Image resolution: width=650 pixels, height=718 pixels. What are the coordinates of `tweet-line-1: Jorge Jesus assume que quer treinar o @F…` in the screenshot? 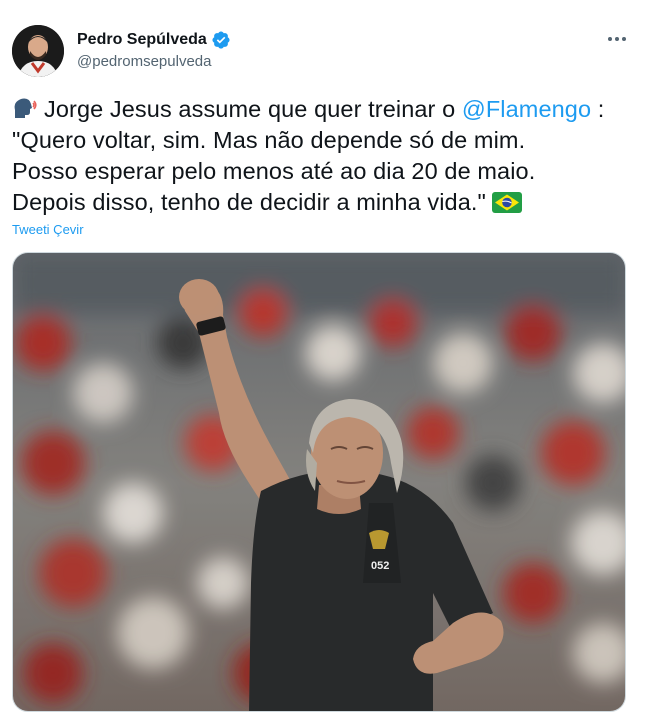 It's located at (325, 109).